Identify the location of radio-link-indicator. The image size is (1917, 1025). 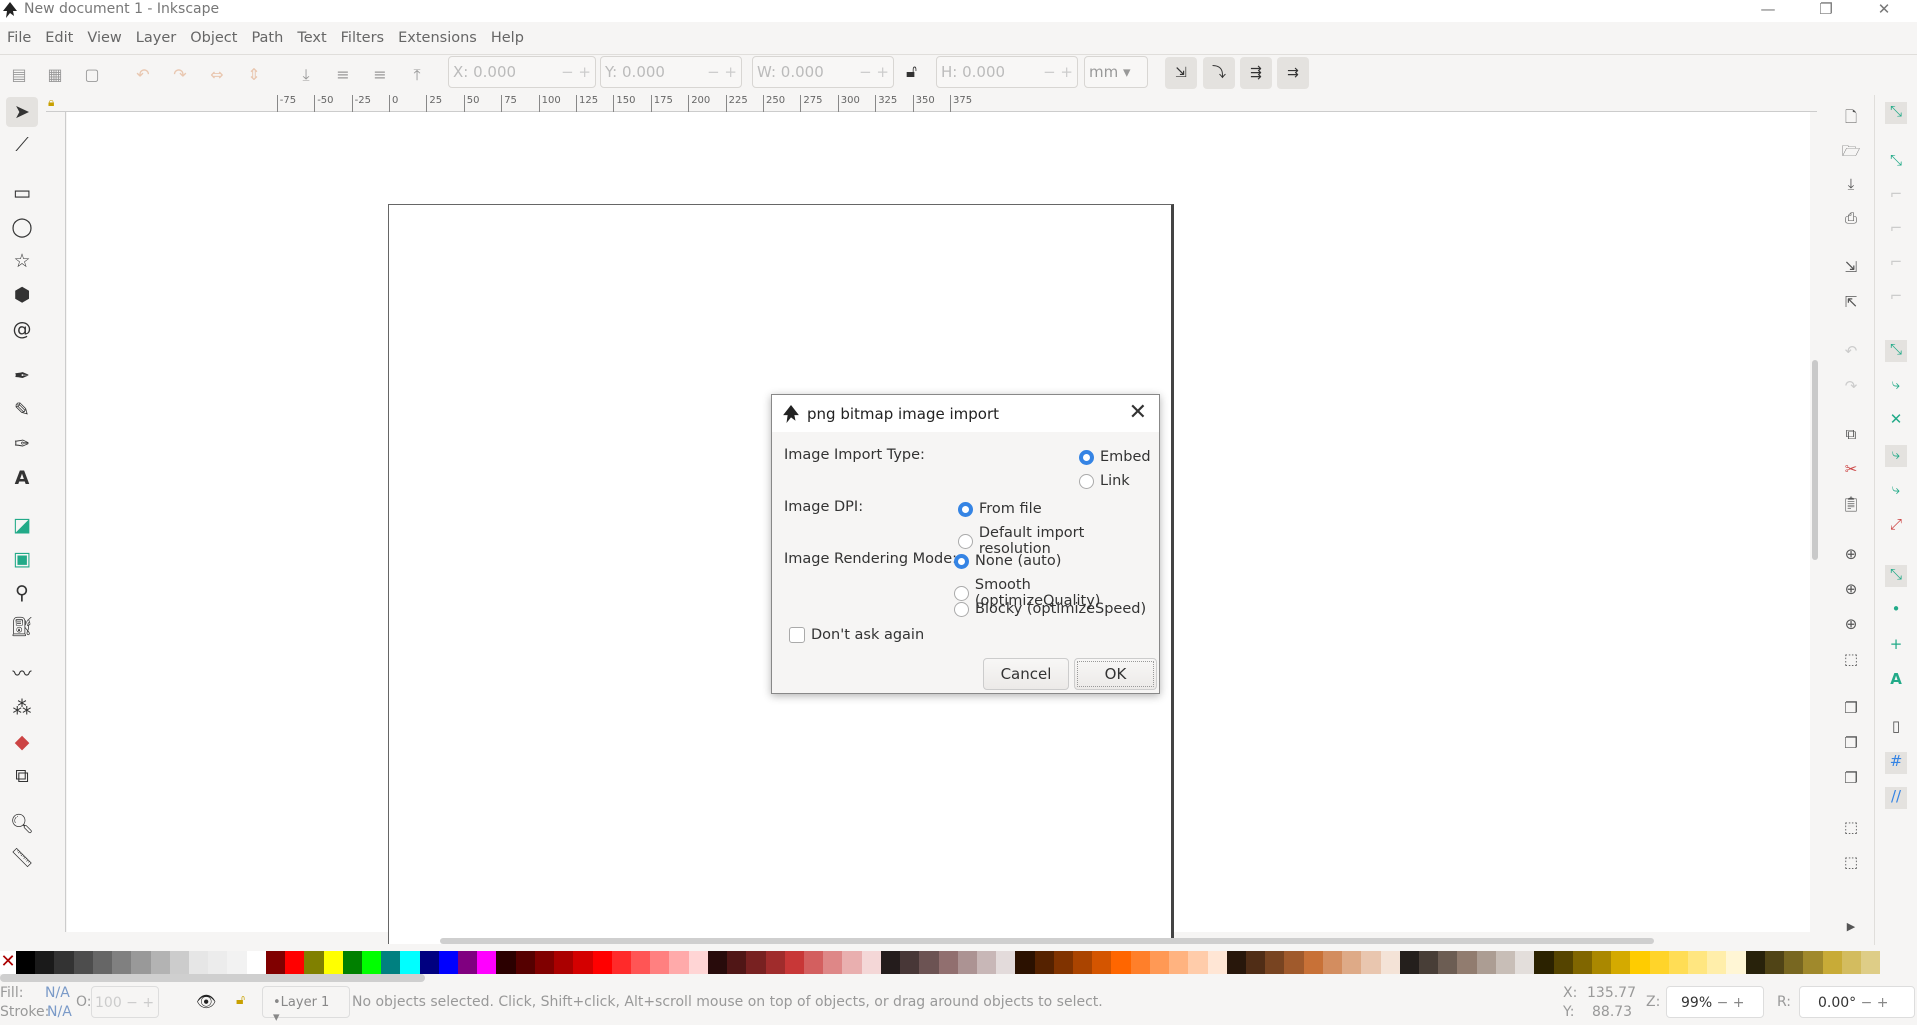
(1086, 481).